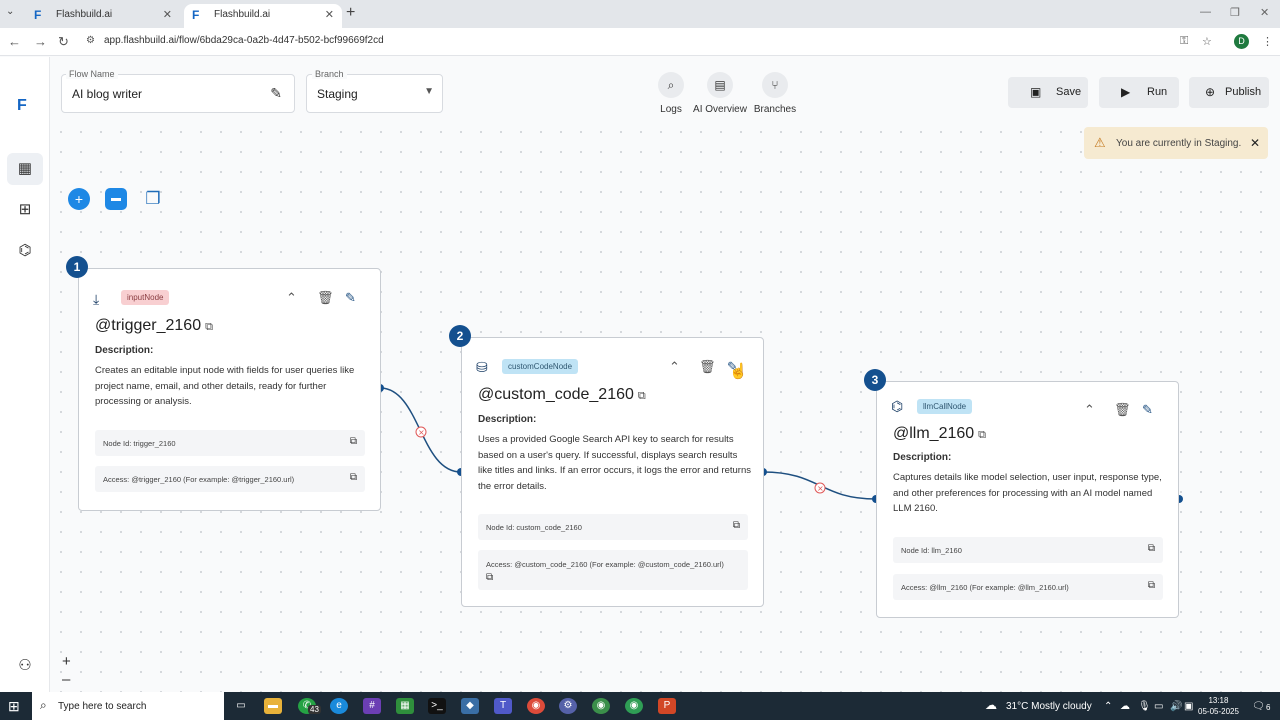 This screenshot has width=1280, height=720. Describe the element at coordinates (540, 366) in the screenshot. I see `node-type-chip: customCodeNode` at that location.